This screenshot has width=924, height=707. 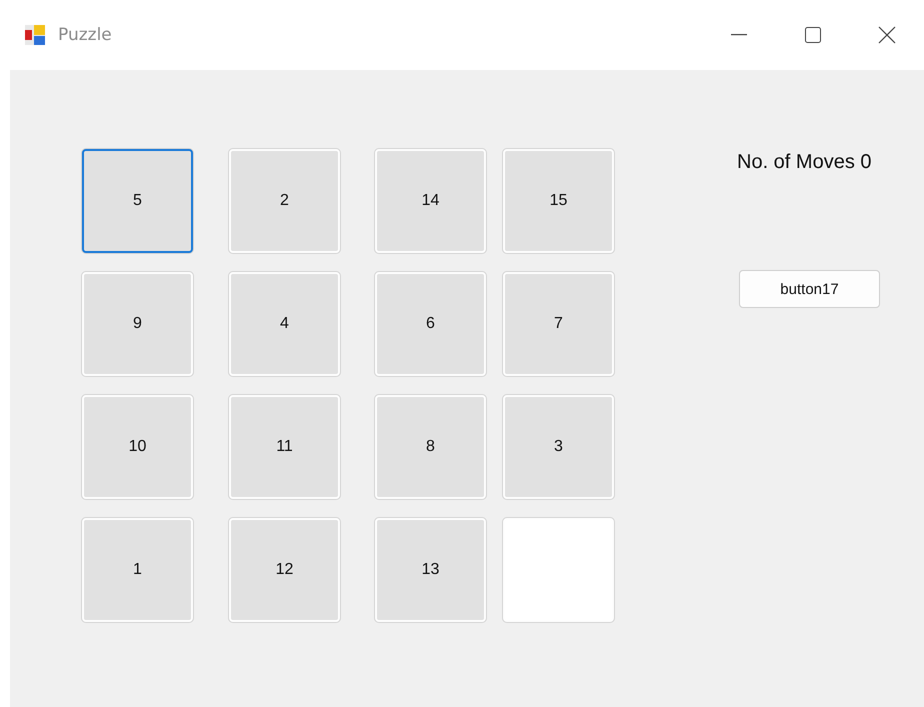 What do you see at coordinates (430, 447) in the screenshot?
I see `tile-button: 8` at bounding box center [430, 447].